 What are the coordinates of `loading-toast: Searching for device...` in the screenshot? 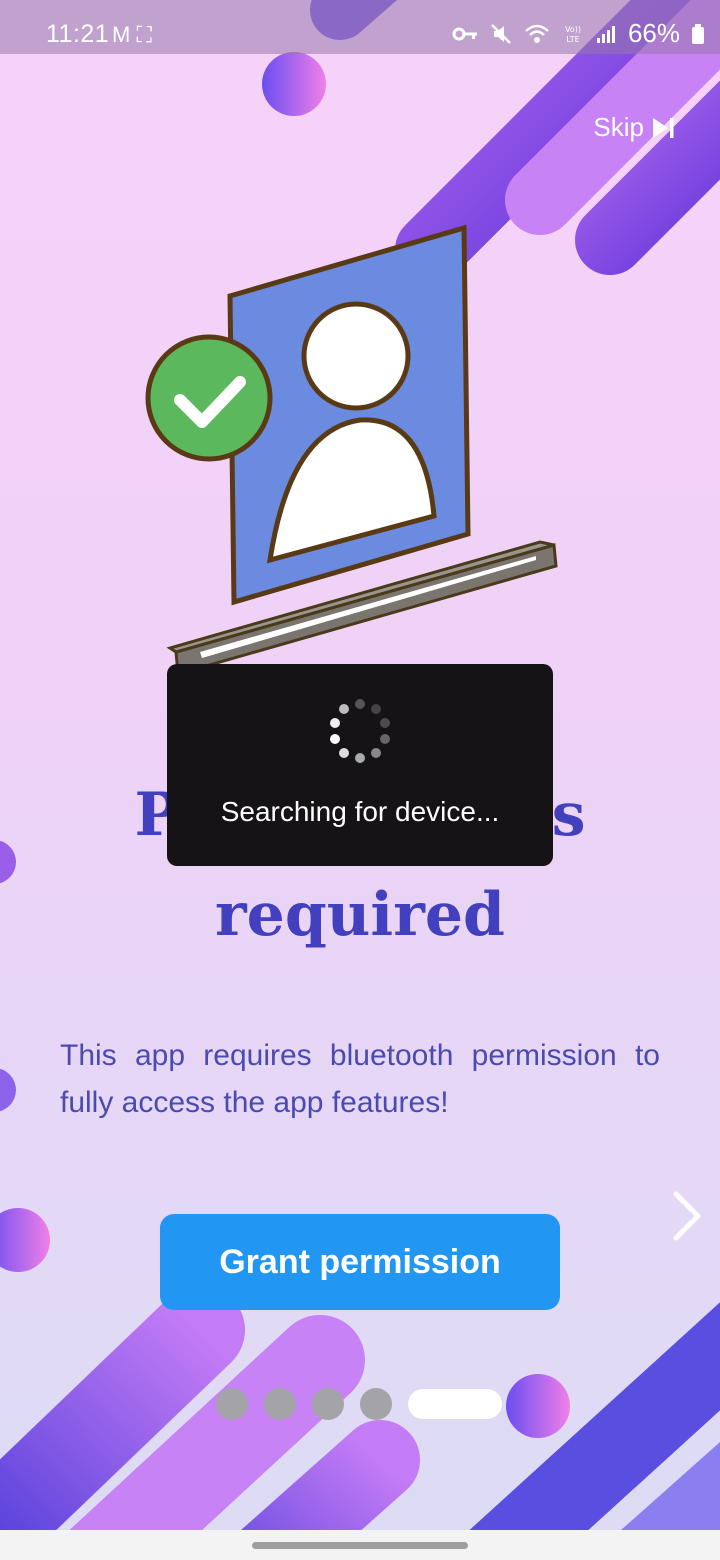 It's located at (360, 765).